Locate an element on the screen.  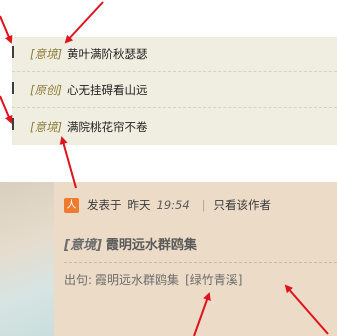
post-title: [意境] 霞明远水群鸥集 is located at coordinates (130, 243).